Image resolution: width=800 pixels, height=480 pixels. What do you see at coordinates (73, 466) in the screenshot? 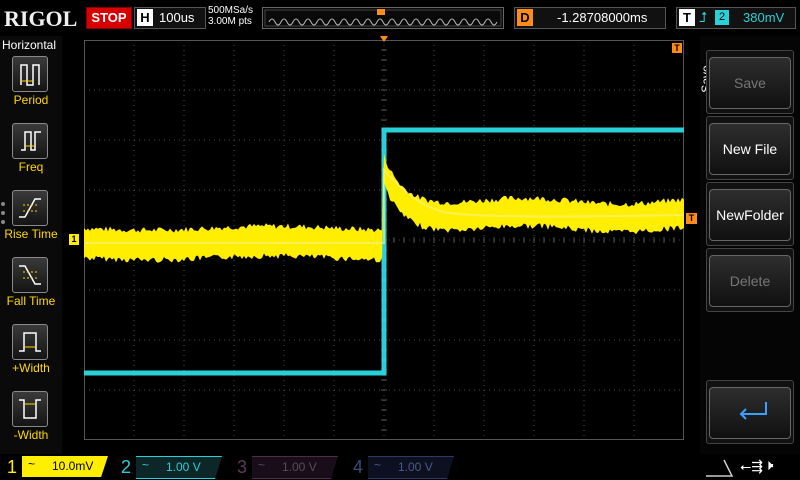
I see `channel-scale: 10.0mV` at bounding box center [73, 466].